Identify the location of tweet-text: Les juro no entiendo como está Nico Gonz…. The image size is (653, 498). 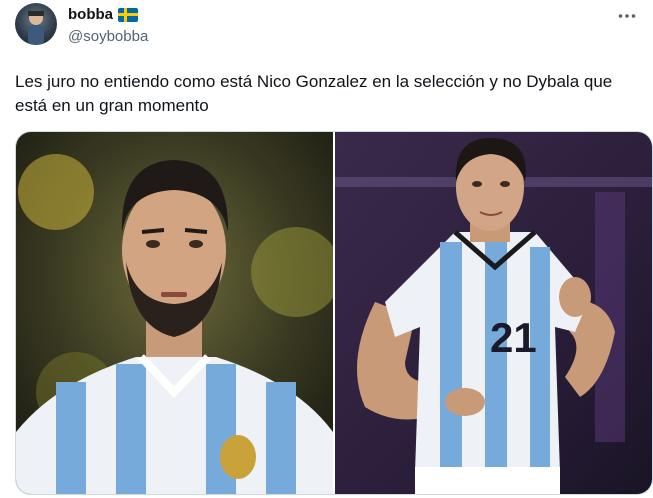
(314, 93).